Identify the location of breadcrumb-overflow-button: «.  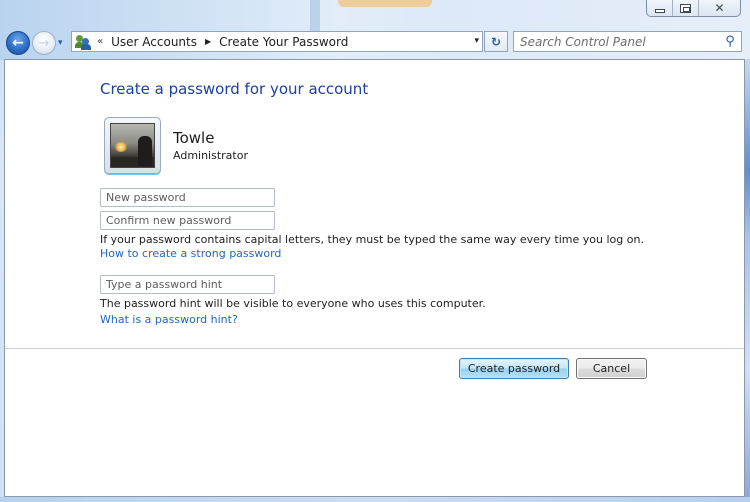
(100, 41).